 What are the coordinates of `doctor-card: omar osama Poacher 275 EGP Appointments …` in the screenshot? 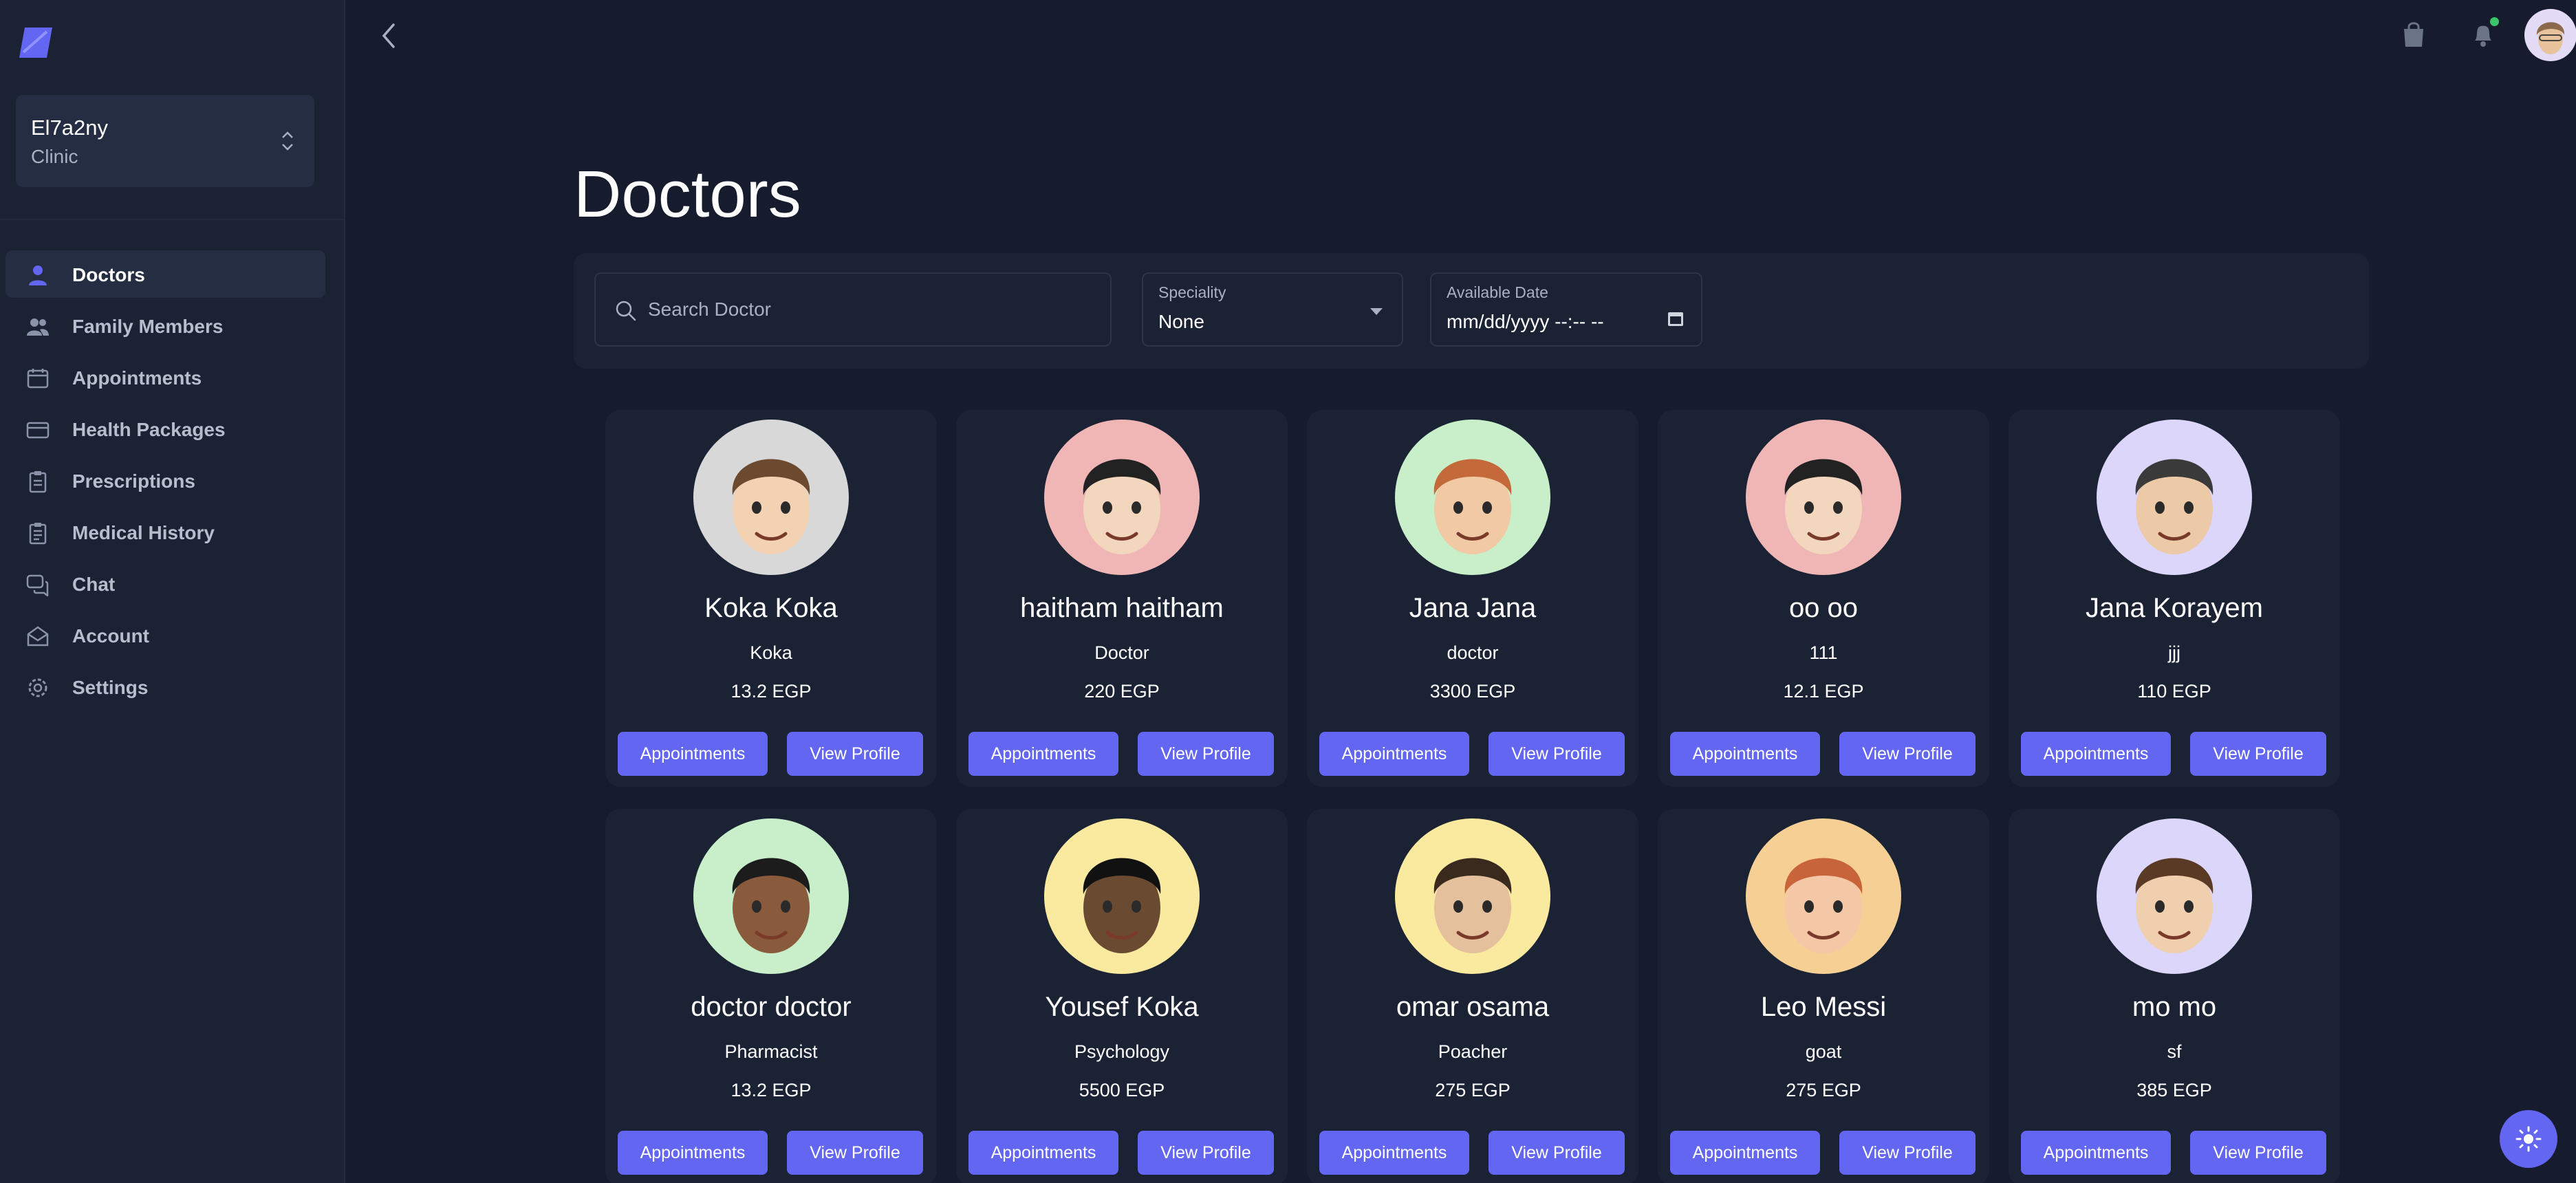 It's located at (1472, 996).